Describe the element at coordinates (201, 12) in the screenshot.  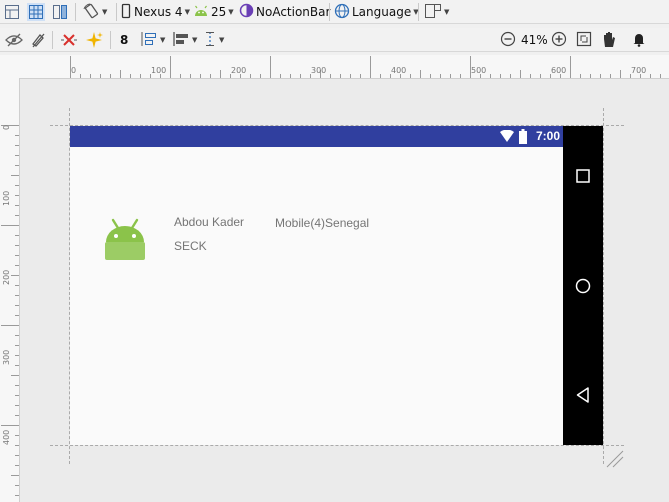
I see `android-icon` at that location.